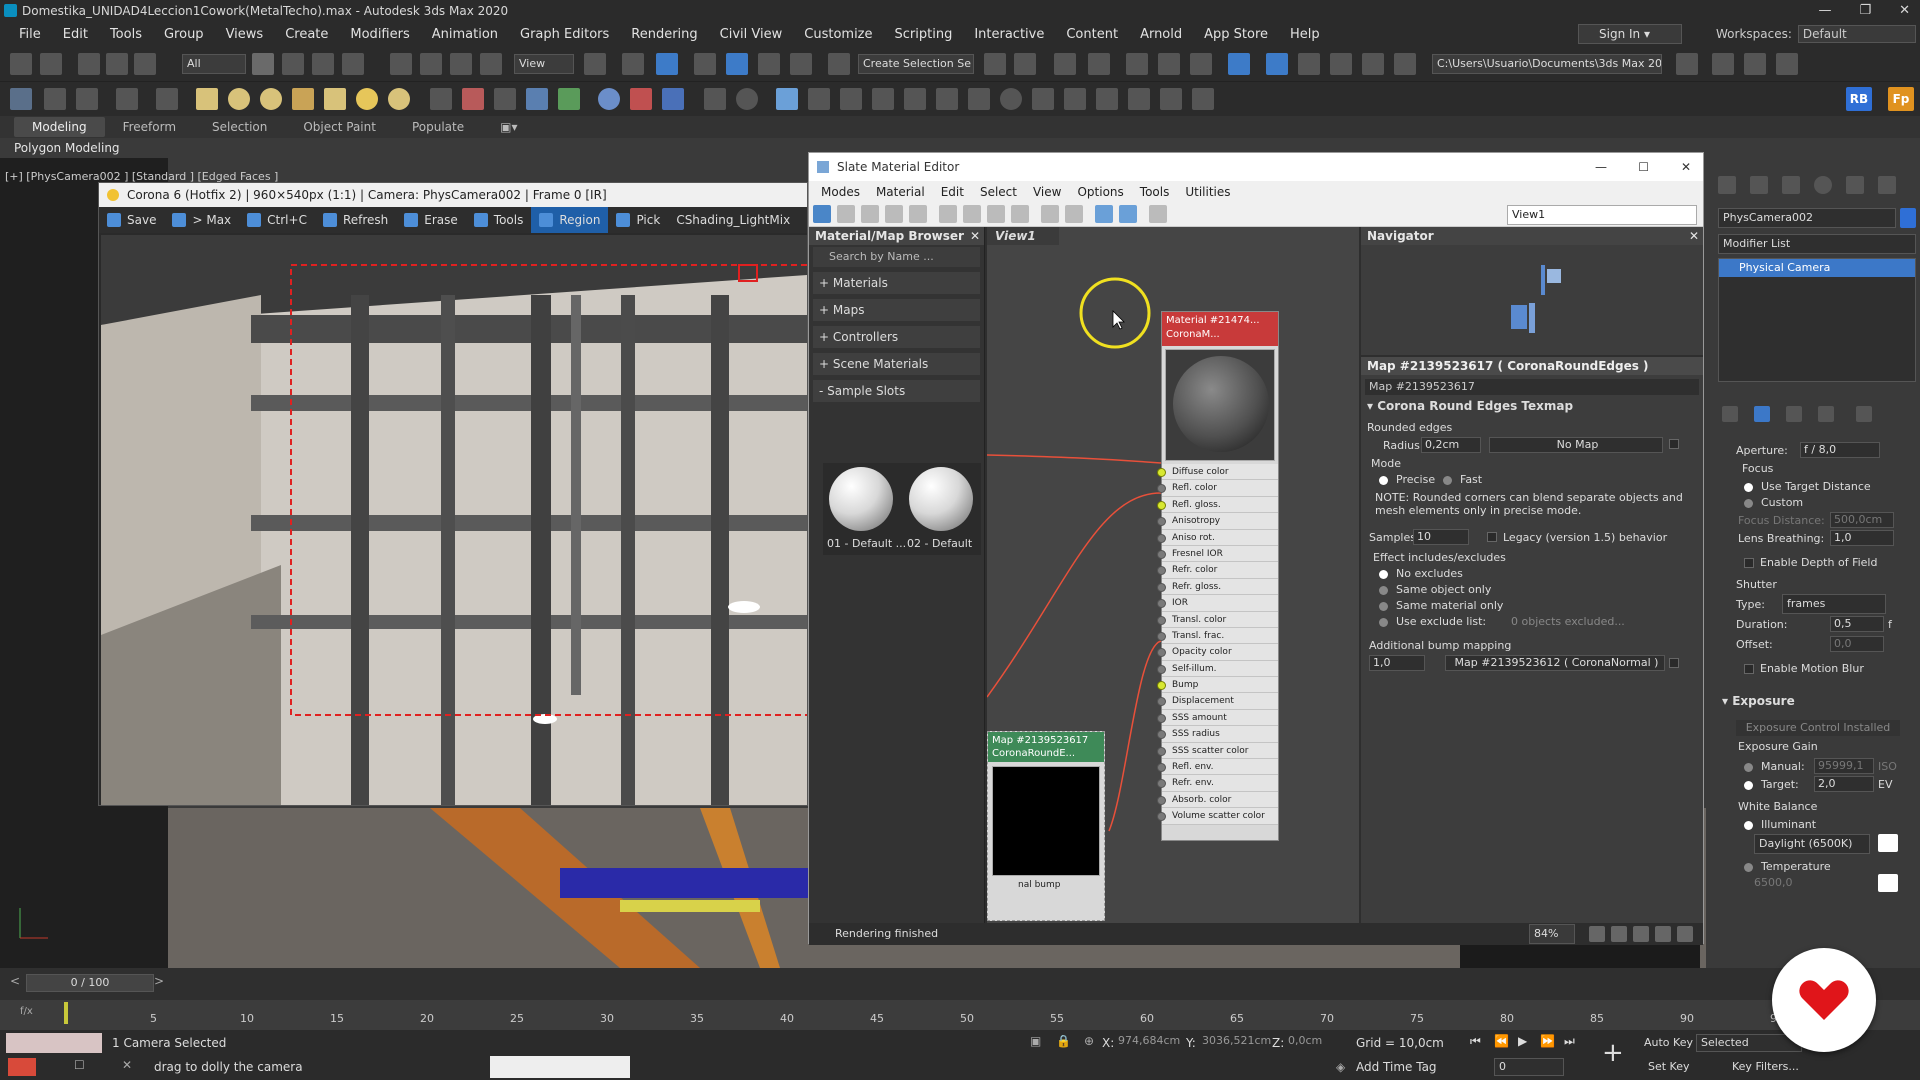 The width and height of the screenshot is (1920, 1080). I want to click on temperature-radio: Temperature, so click(1787, 866).